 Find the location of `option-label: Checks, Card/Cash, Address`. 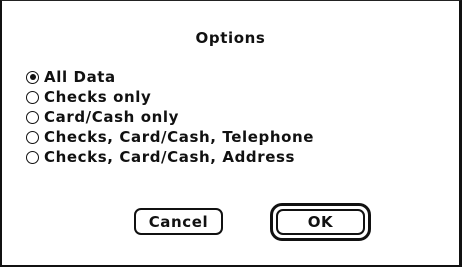

option-label: Checks, Card/Cash, Address is located at coordinates (170, 157).